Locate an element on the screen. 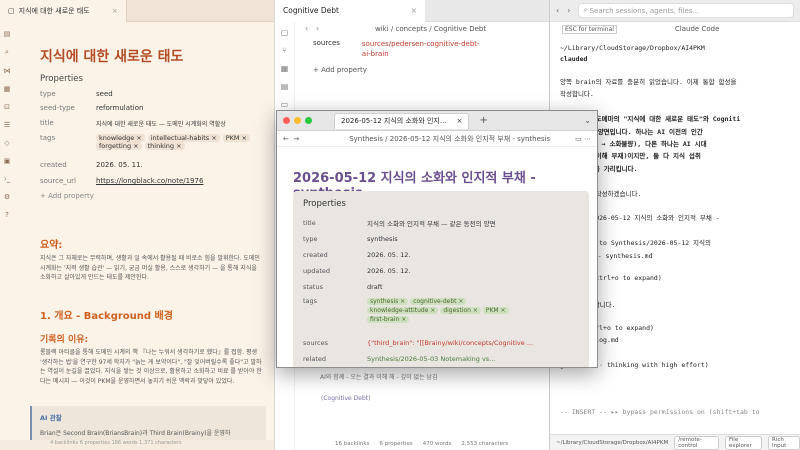 The height and width of the screenshot is (450, 800). terminal-line: 양쪽 brain의 자료를 충분히 읽었습니다. 이제 통합 합성을 is located at coordinates (648, 82).